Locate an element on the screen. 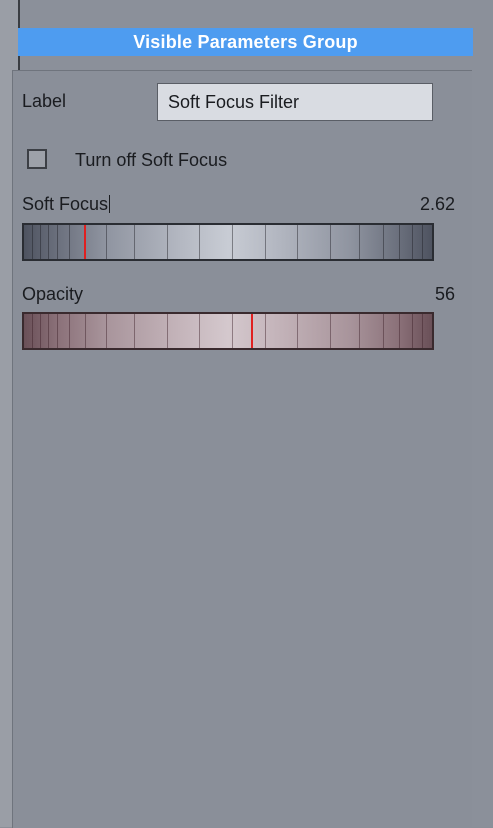 Image resolution: width=493 pixels, height=828 pixels. opacity-value: 56 is located at coordinates (444, 294).